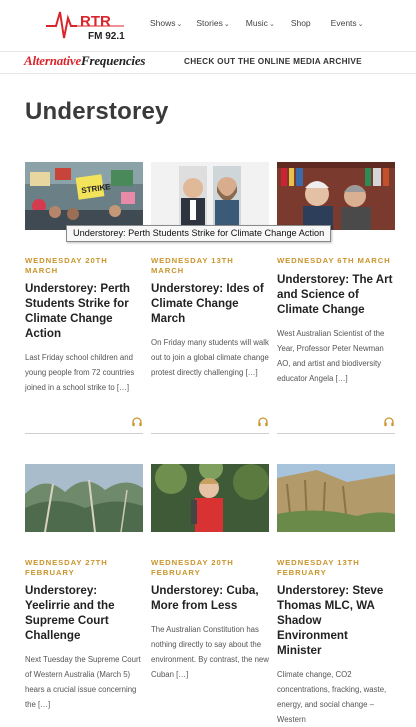 This screenshot has width=416, height=727. I want to click on man-red-shirt-image, so click(210, 498).